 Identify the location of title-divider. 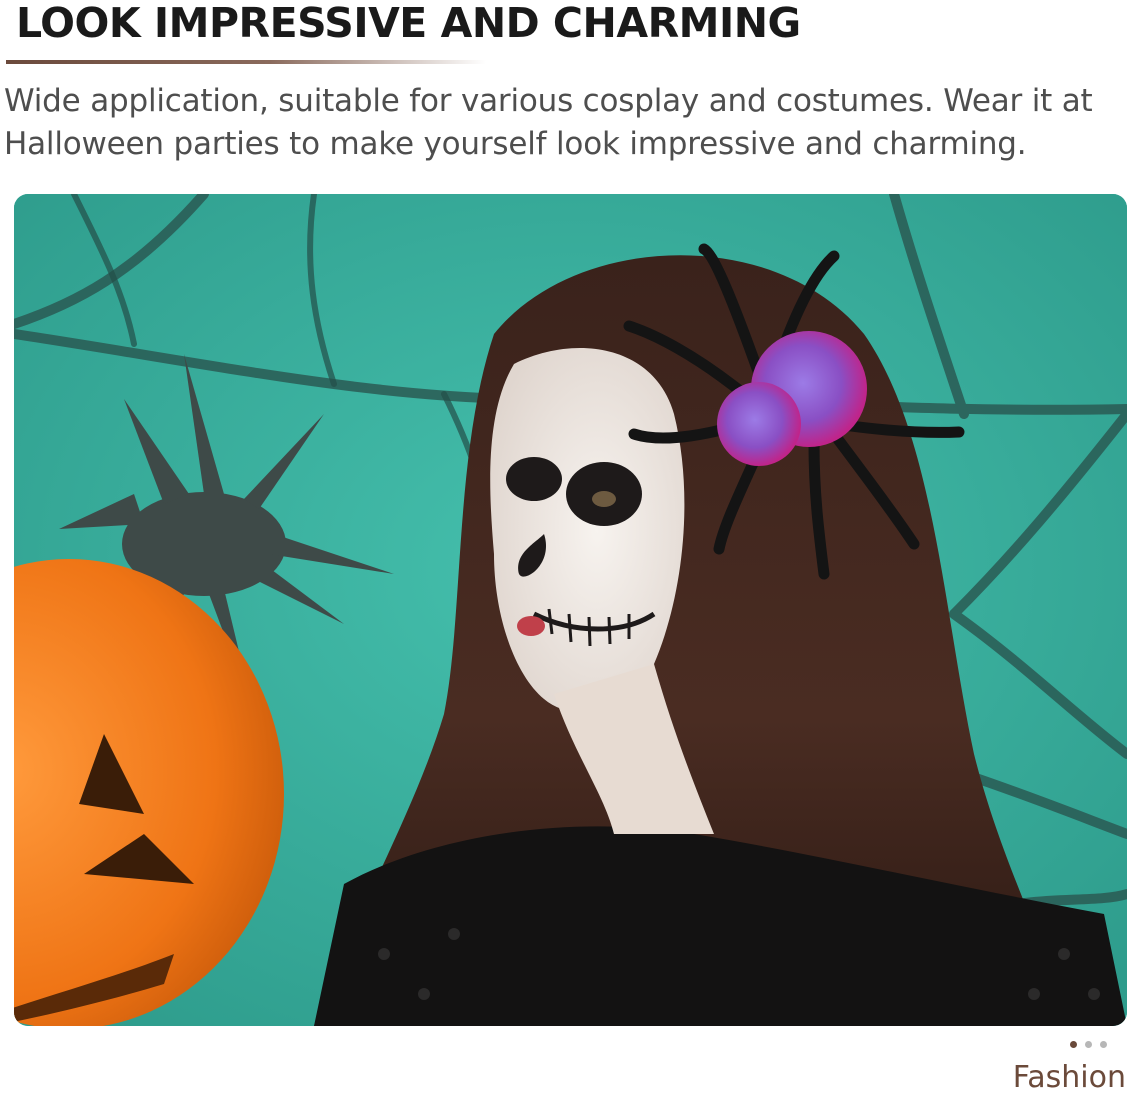
(246, 62).